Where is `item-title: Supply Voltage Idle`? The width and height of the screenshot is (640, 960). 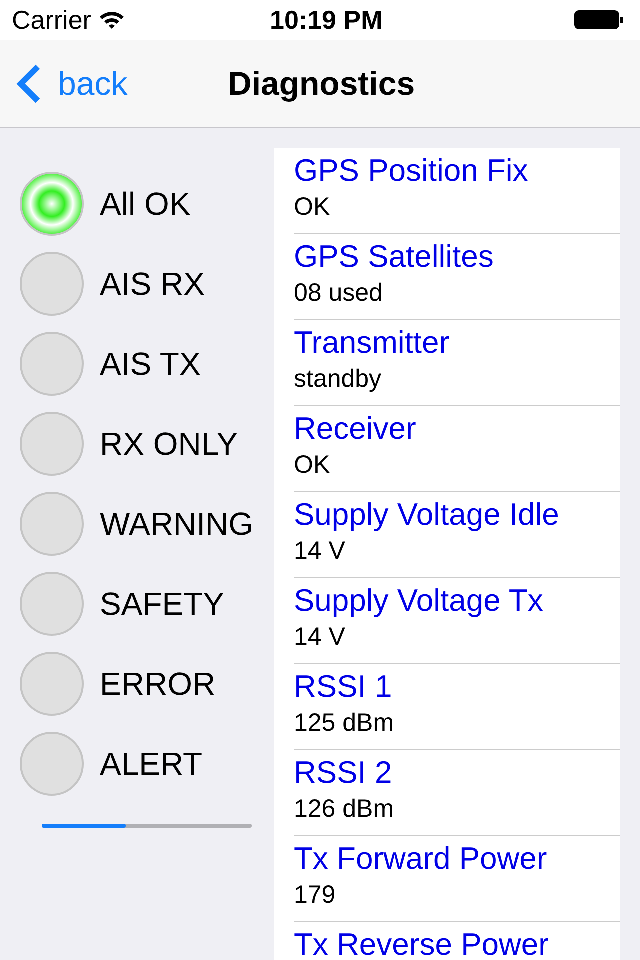 item-title: Supply Voltage Idle is located at coordinates (427, 515).